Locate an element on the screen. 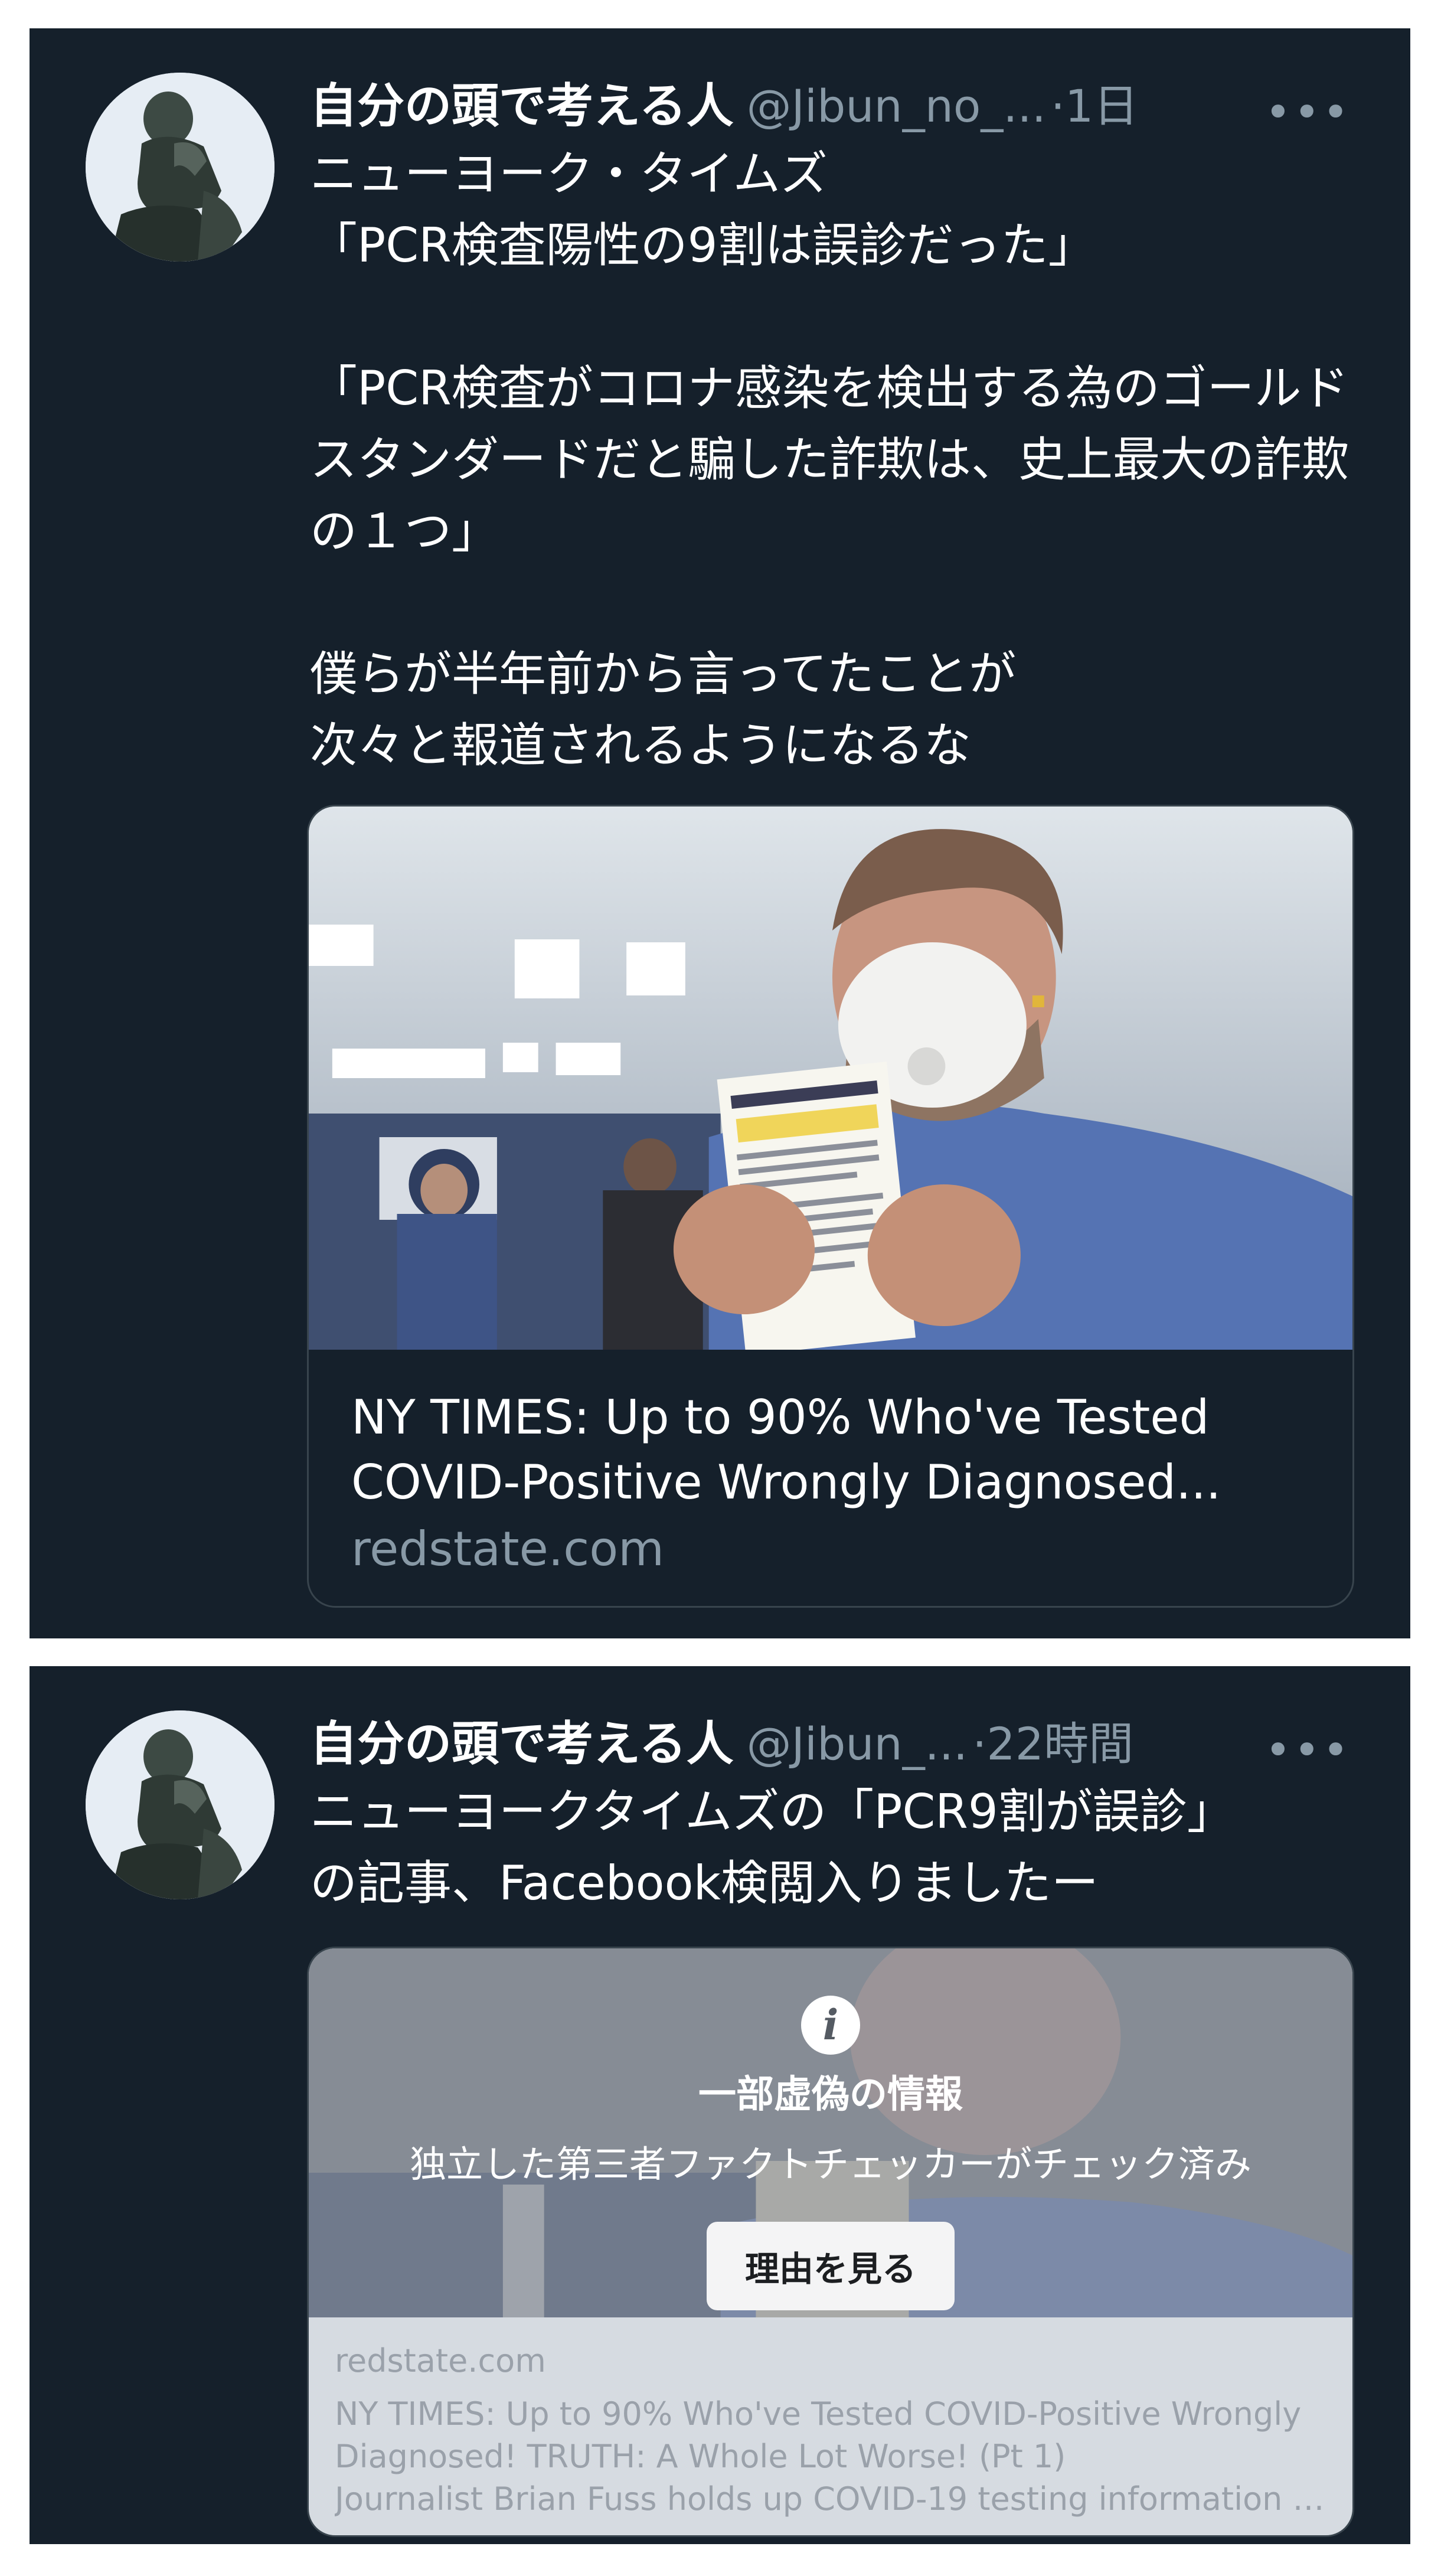 The width and height of the screenshot is (1441, 2576). tweet-header: 自分の頭で考える人 @Jibun_no_... ·1日 ••• is located at coordinates (831, 106).